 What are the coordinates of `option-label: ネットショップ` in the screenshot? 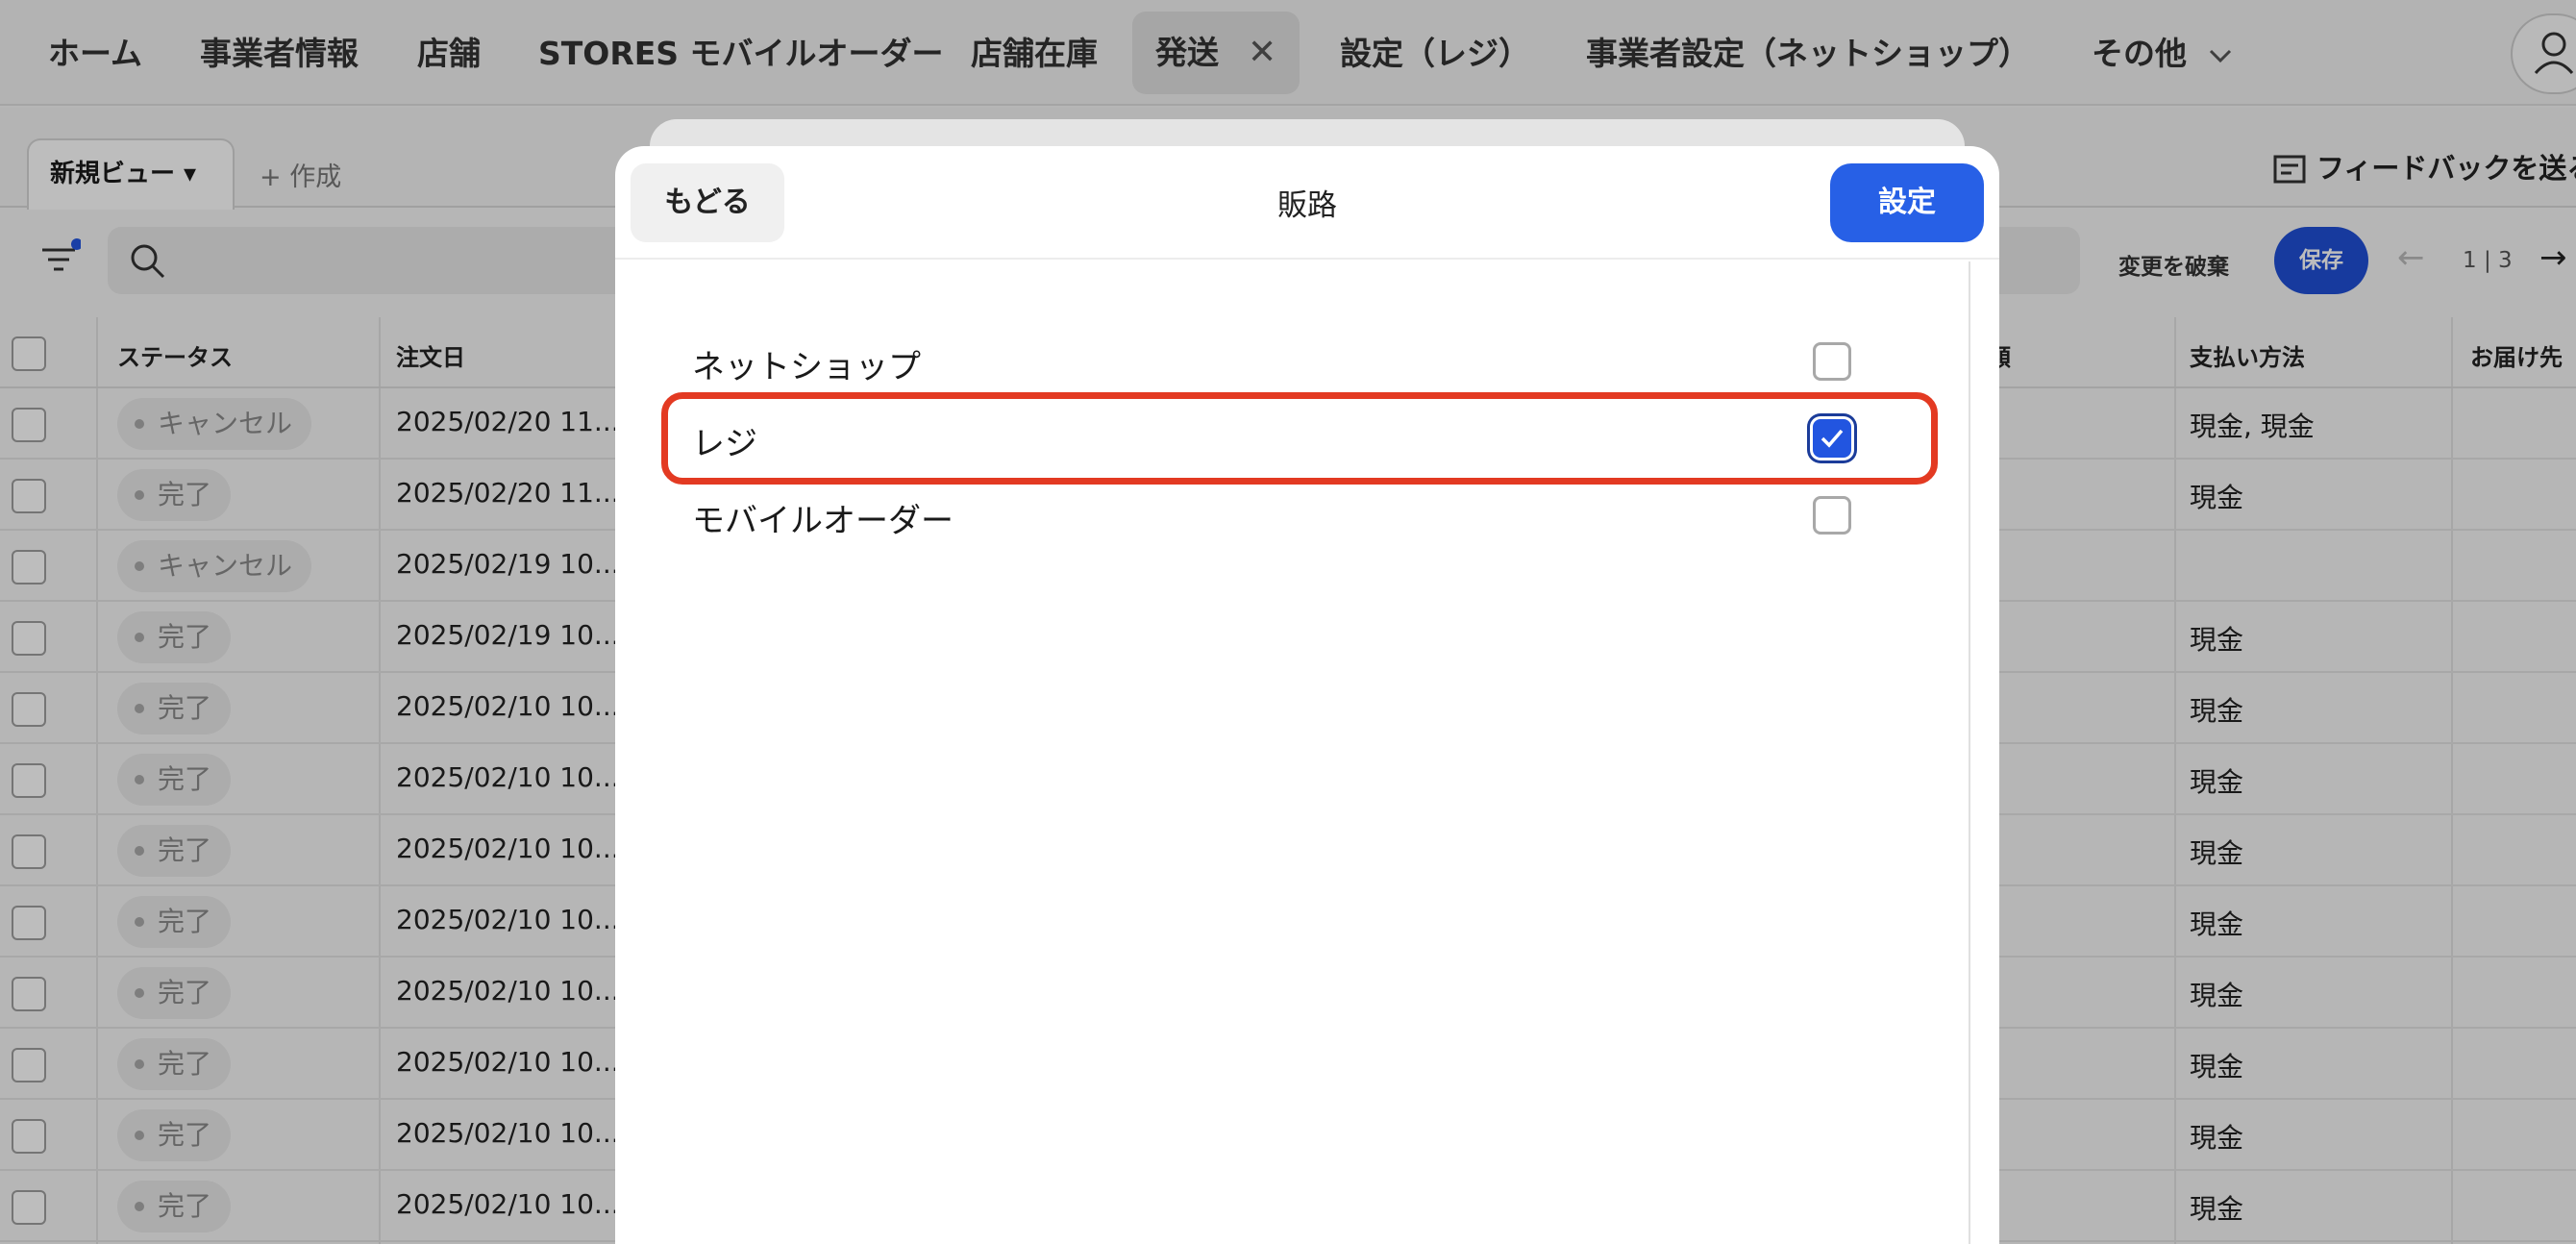 It's located at (806, 367).